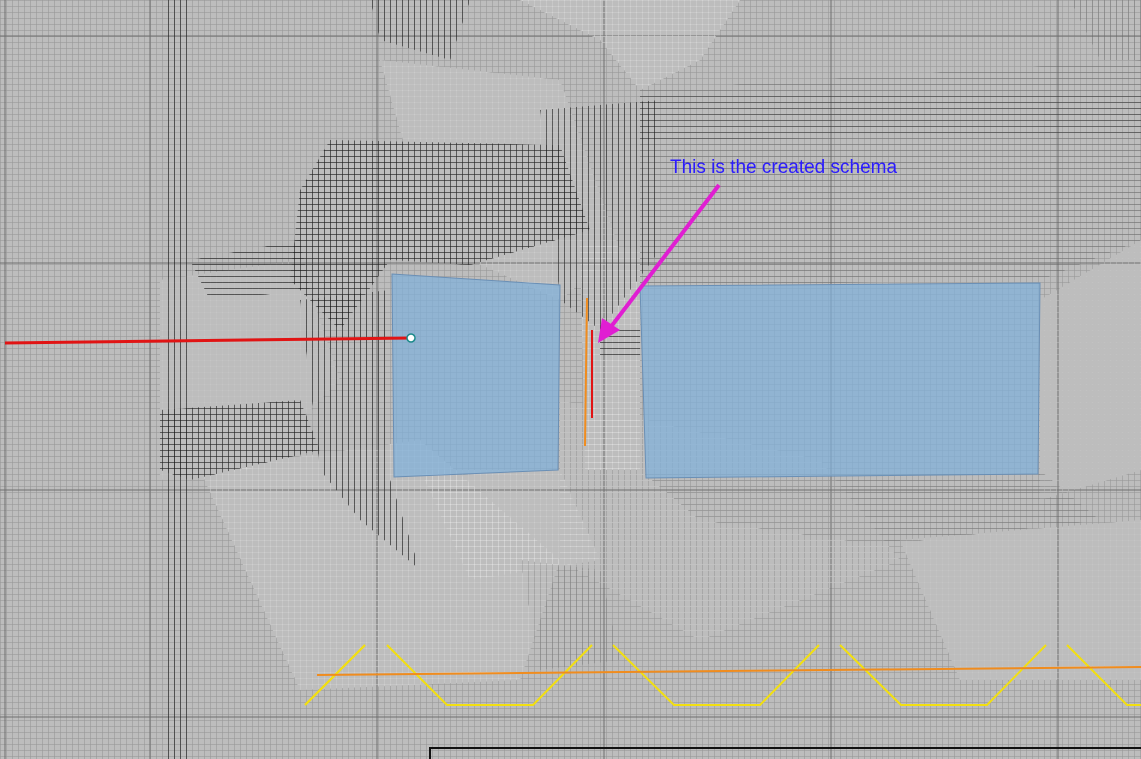  I want to click on schema-block-left, so click(476, 375).